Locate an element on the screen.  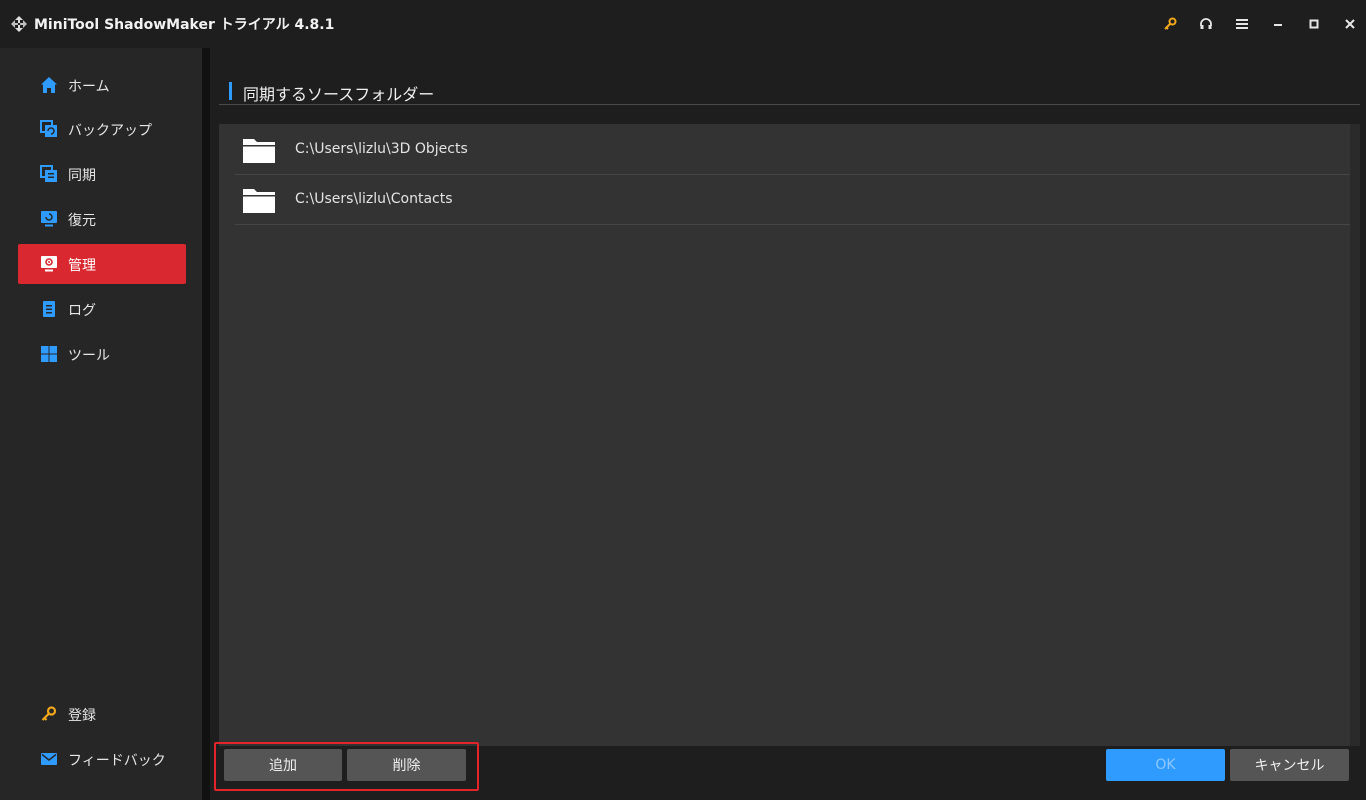
restore-icon is located at coordinates (49, 219).